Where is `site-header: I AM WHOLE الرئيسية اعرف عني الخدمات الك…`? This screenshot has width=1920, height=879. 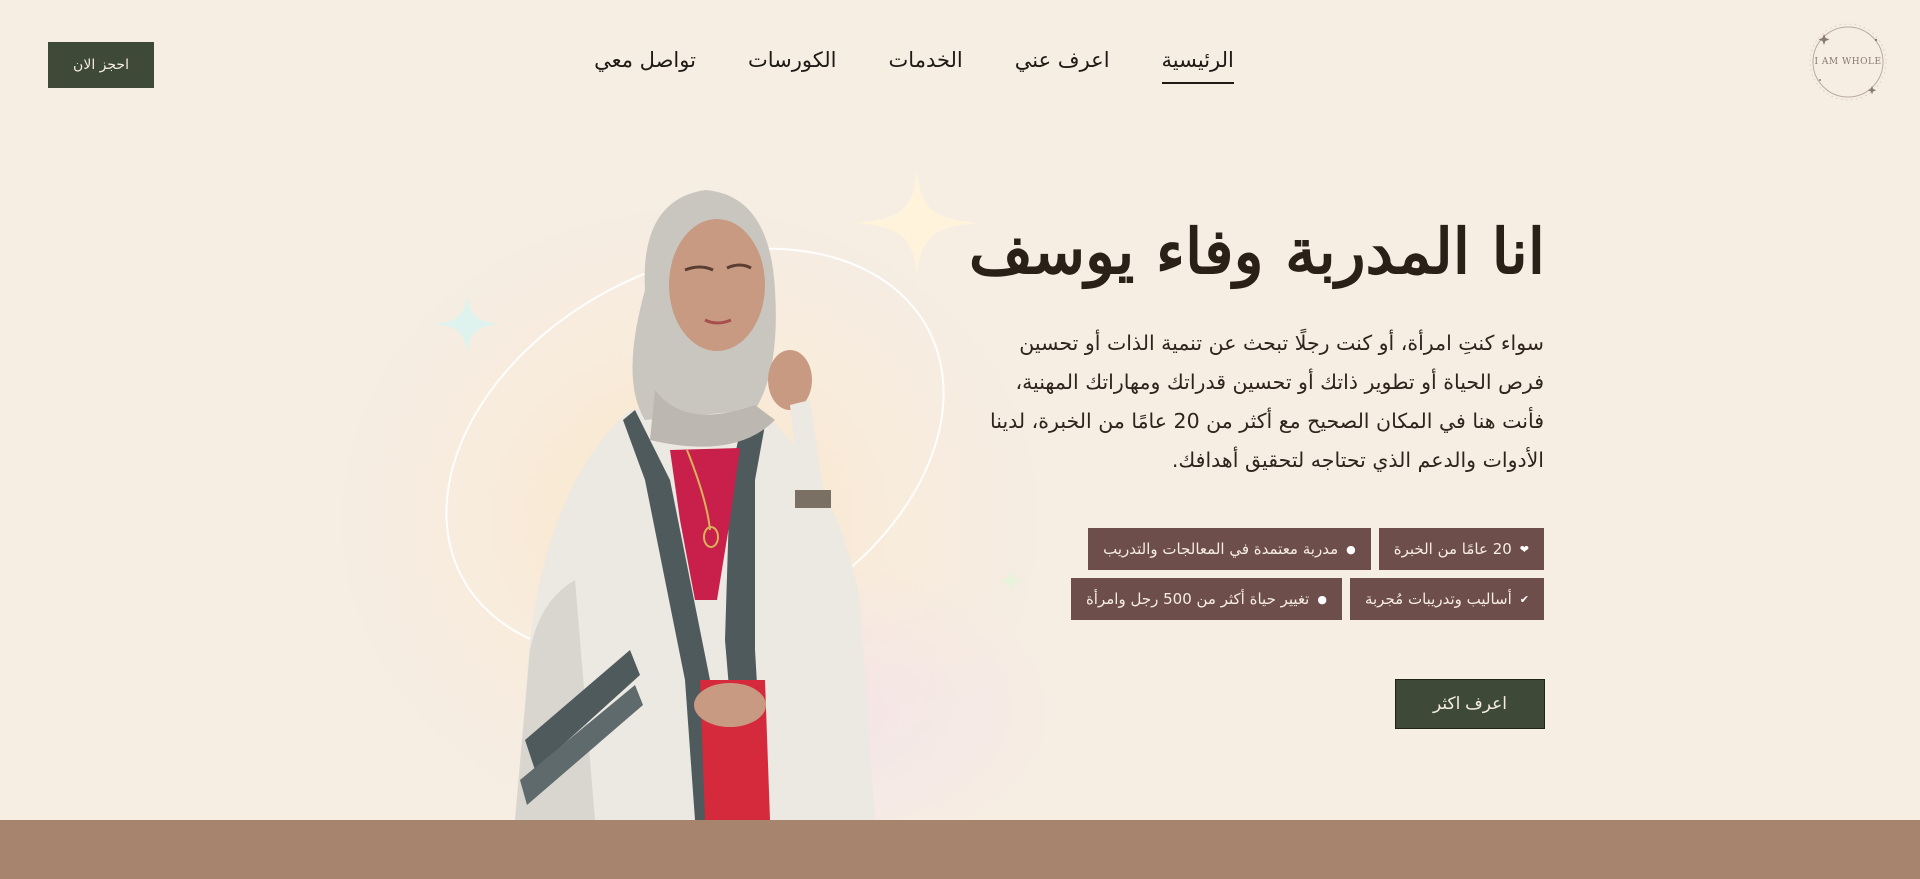 site-header: I AM WHOLE الرئيسية اعرف عني الخدمات الك… is located at coordinates (960, 55).